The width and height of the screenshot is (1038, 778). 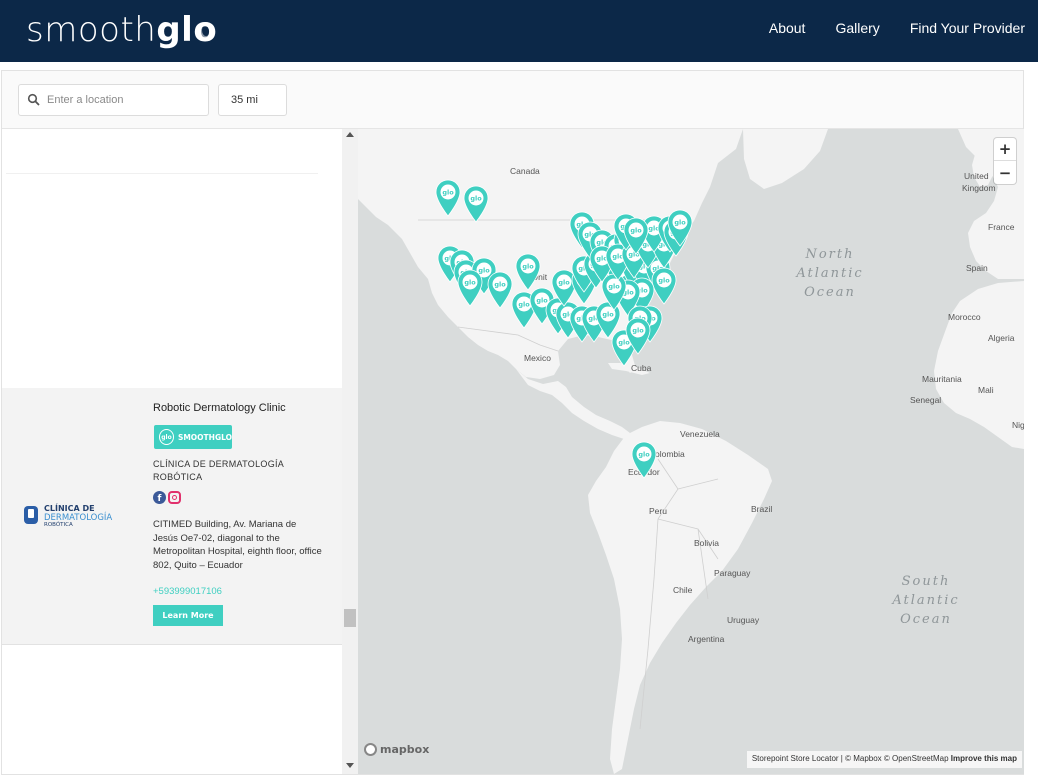 I want to click on clinic-subtitle: CLÍNICA DE DERMATOLOGÍA ROBÓTICA, so click(x=218, y=470).